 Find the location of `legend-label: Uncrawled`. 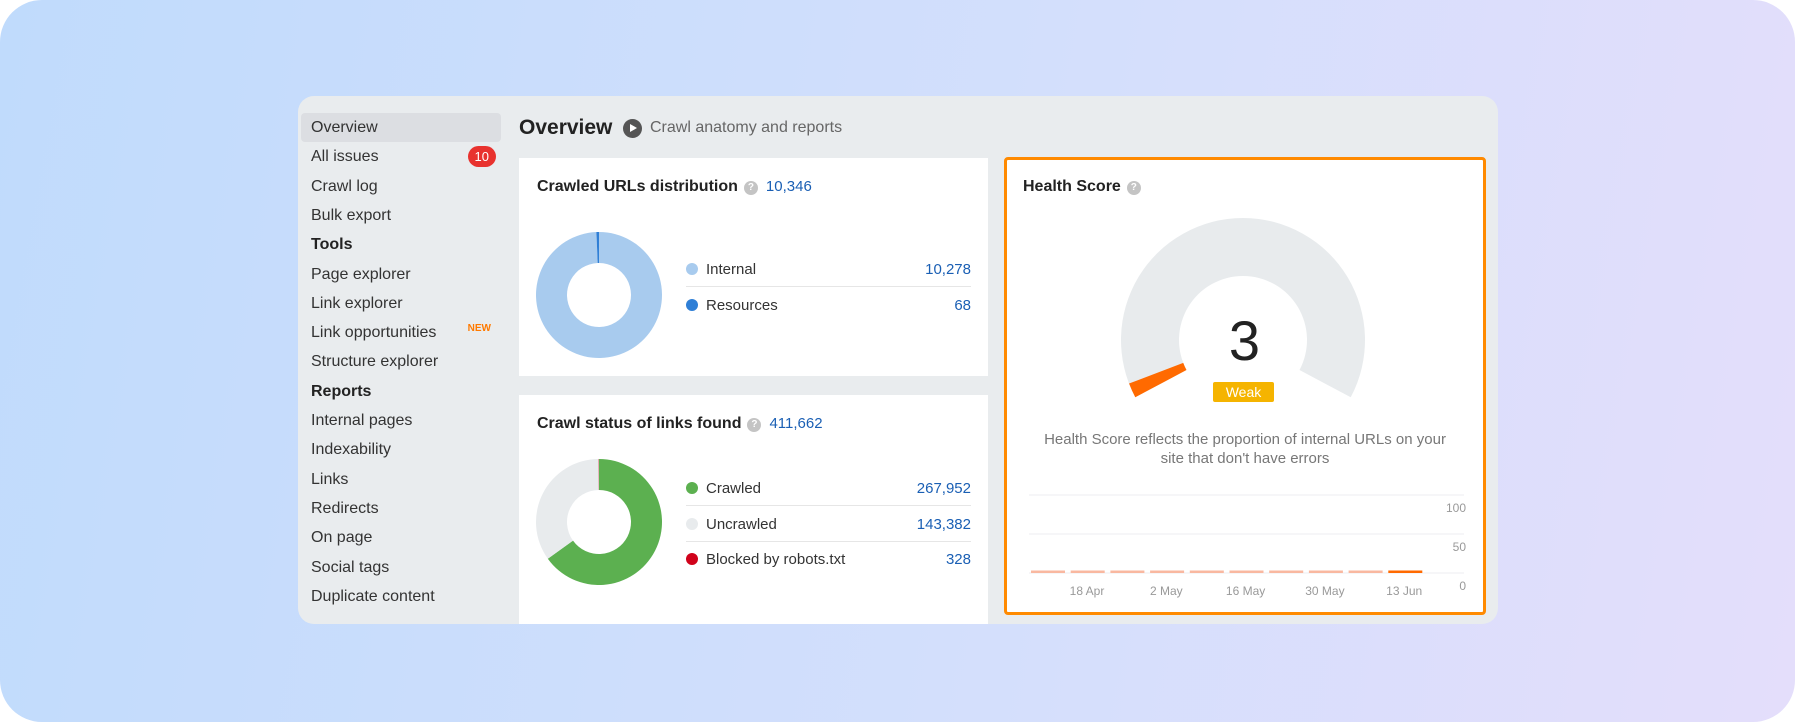

legend-label: Uncrawled is located at coordinates (741, 524).